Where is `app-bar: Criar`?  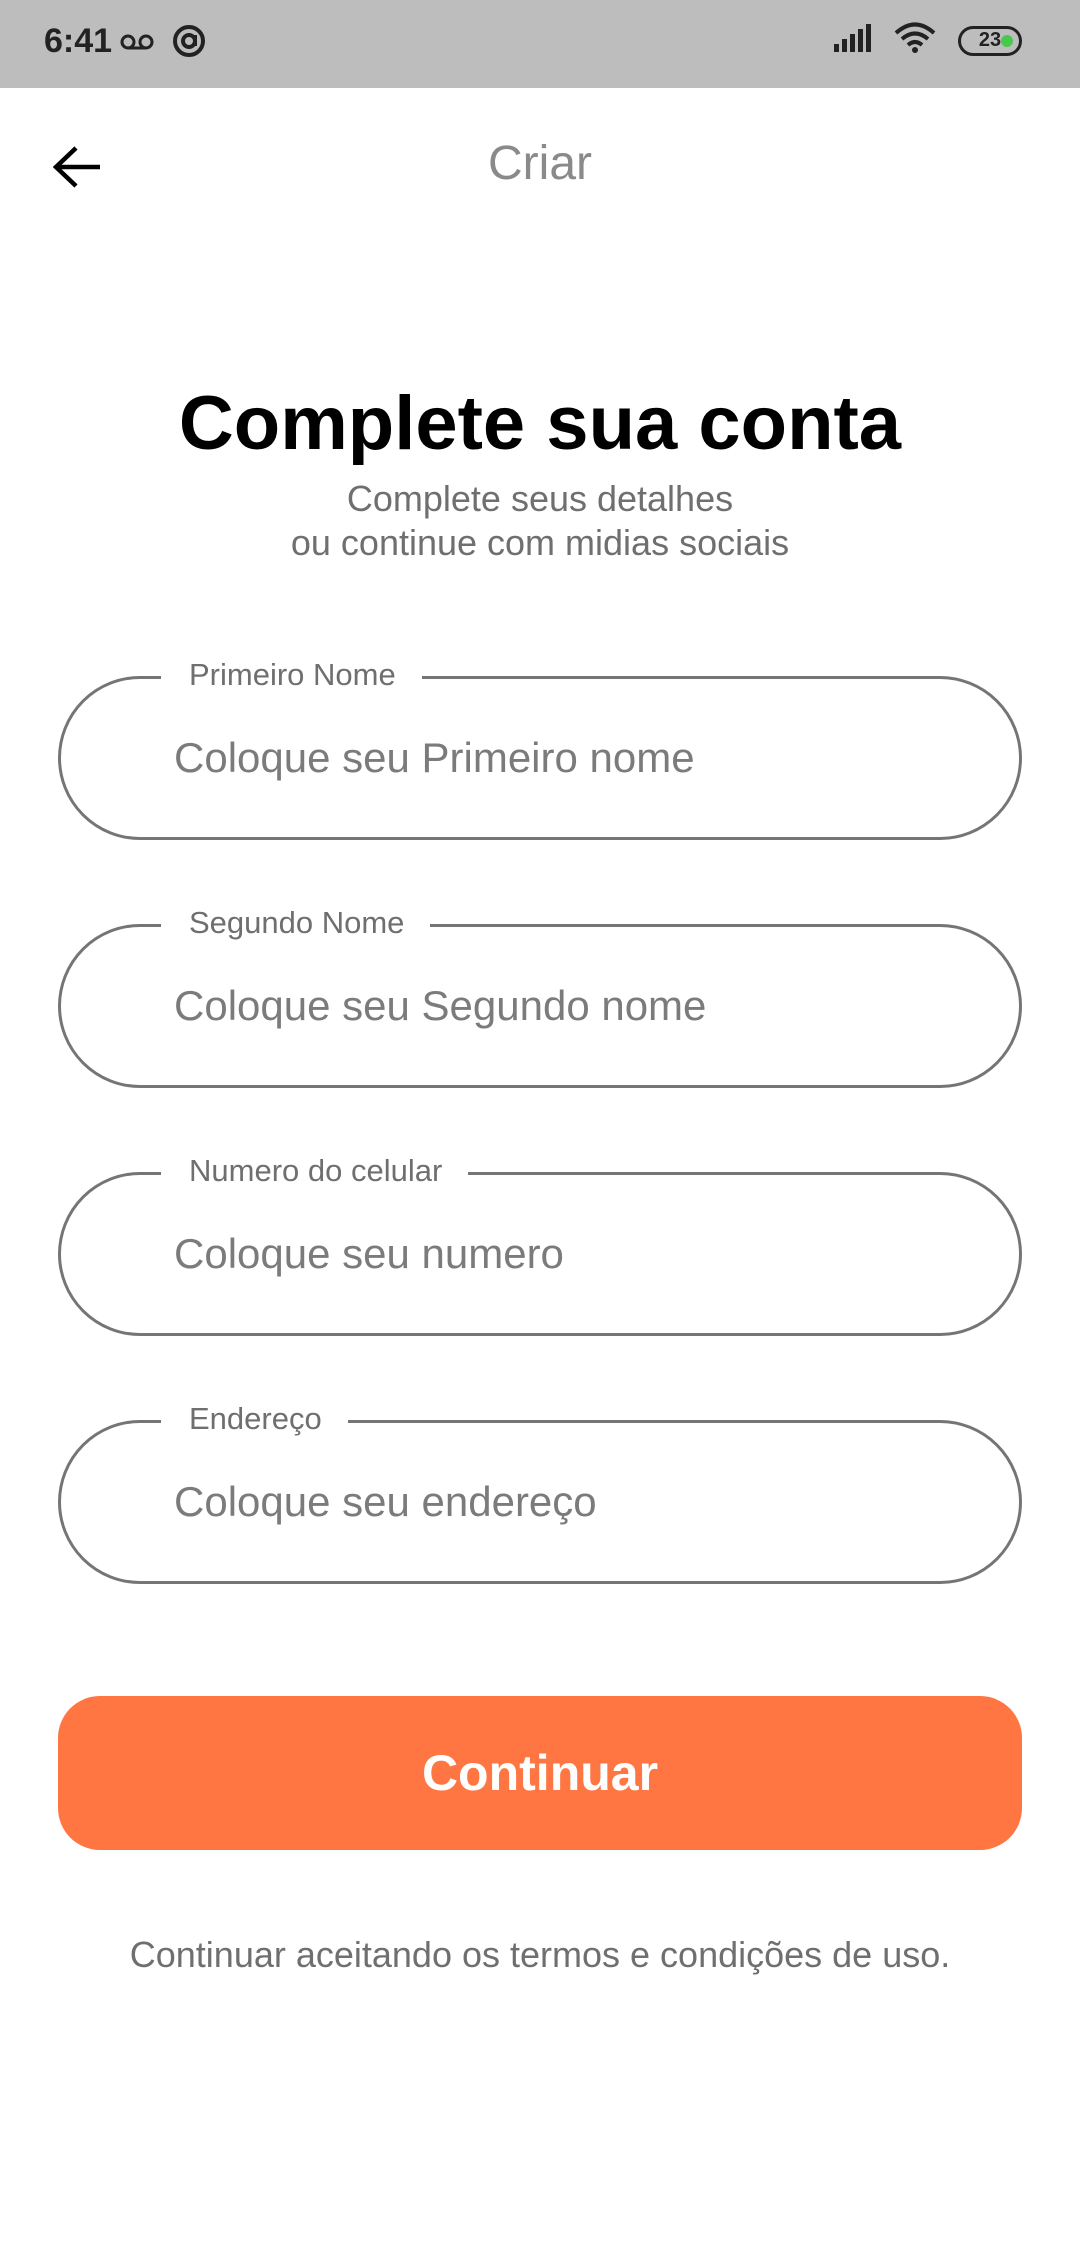 app-bar: Criar is located at coordinates (540, 168).